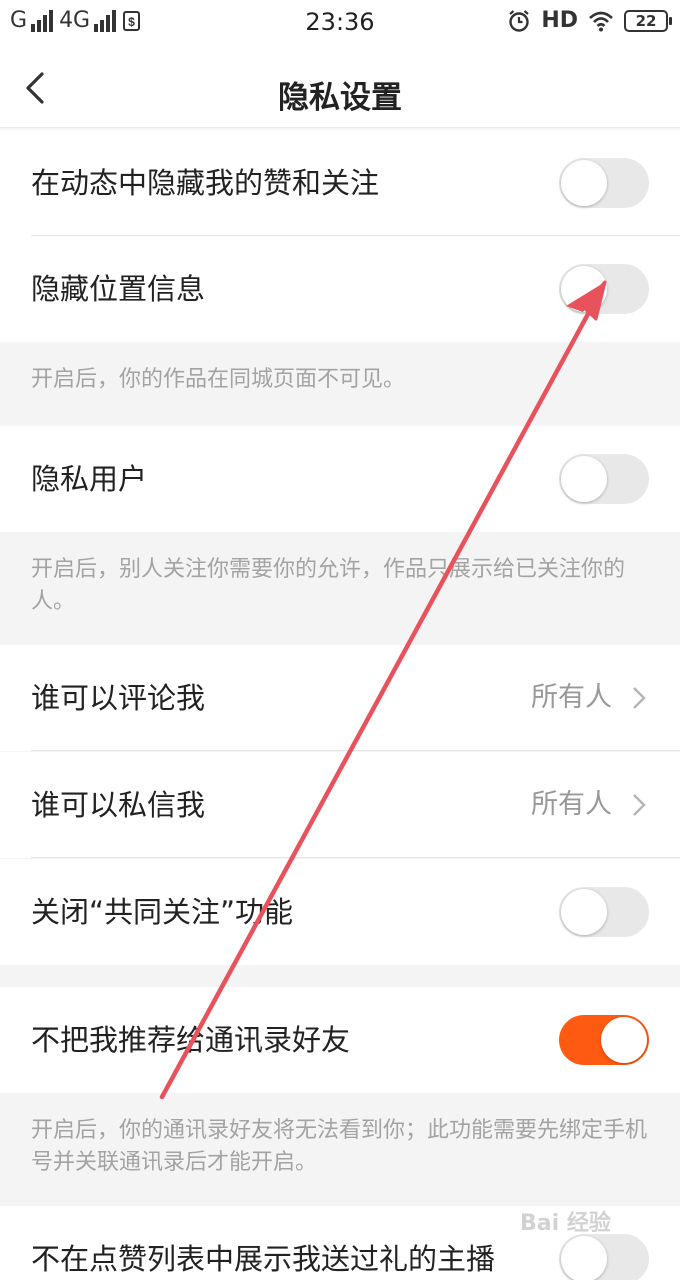 The image size is (680, 1280). Describe the element at coordinates (340, 98) in the screenshot. I see `page-title: 隐私设置` at that location.